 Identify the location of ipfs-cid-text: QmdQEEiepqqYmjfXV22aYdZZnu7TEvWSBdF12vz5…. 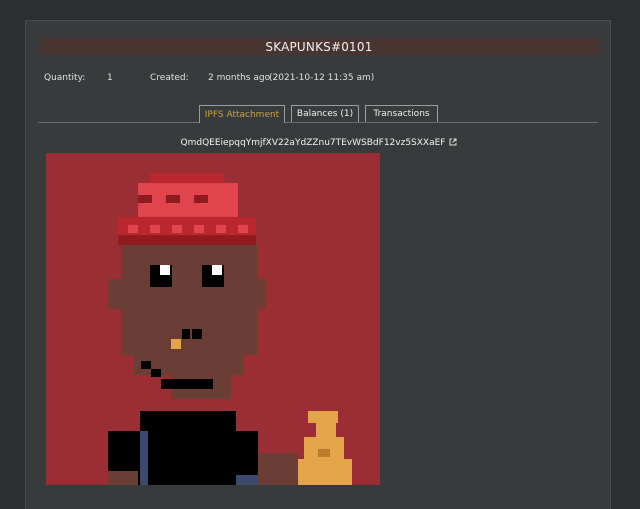
(313, 143).